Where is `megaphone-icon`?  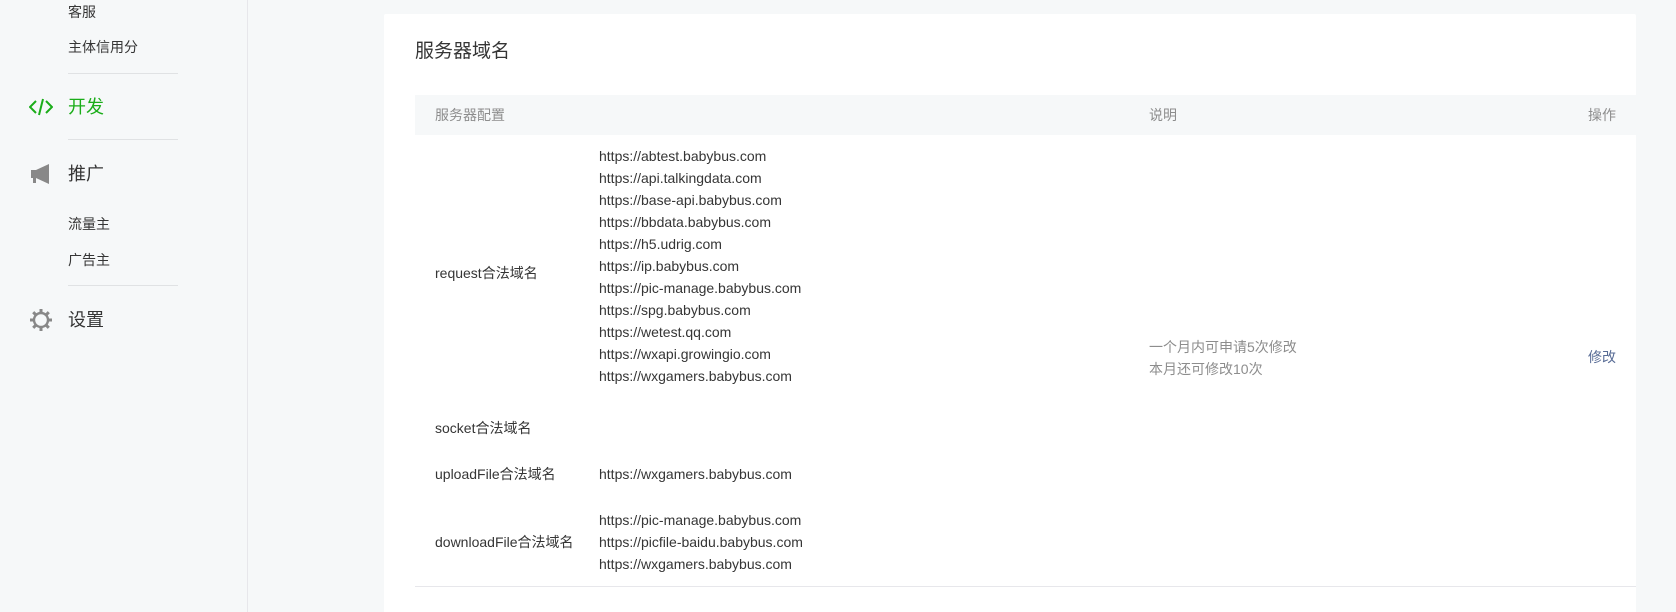
megaphone-icon is located at coordinates (41, 174).